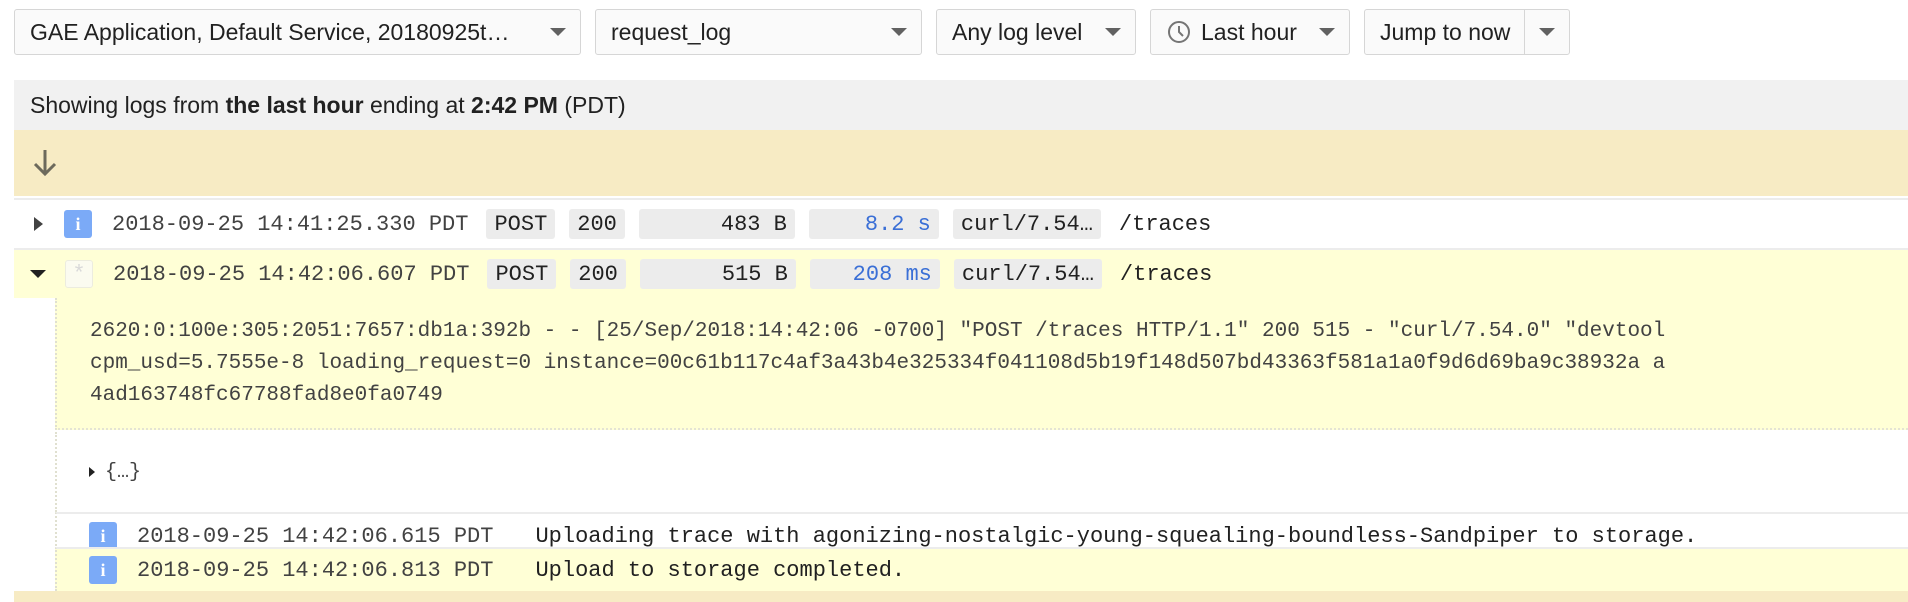 This screenshot has width=1908, height=602. I want to click on arrow-down-icon, so click(45, 163).